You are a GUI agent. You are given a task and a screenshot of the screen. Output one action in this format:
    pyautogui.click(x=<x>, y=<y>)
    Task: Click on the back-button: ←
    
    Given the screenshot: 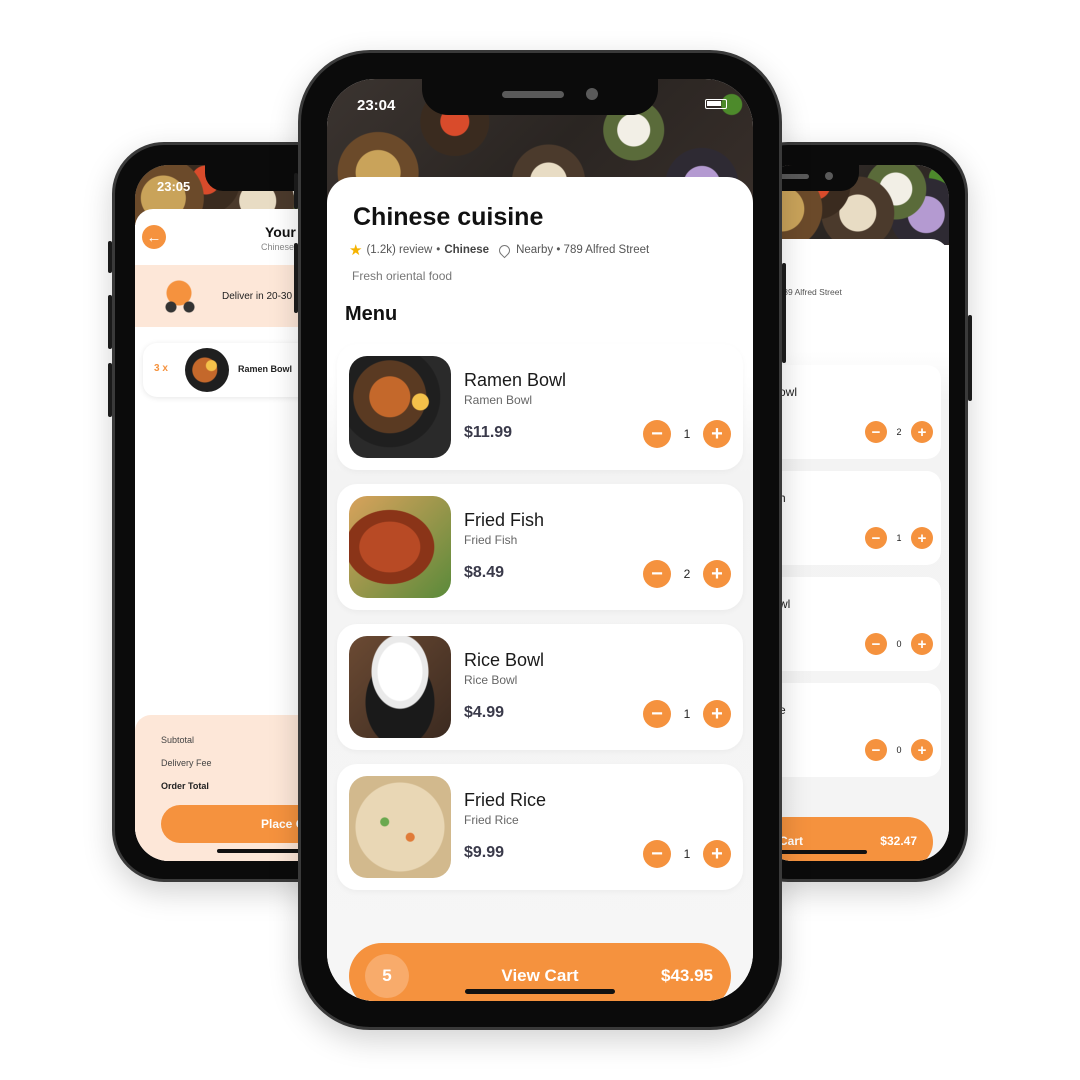 What is the action you would take?
    pyautogui.click(x=154, y=237)
    